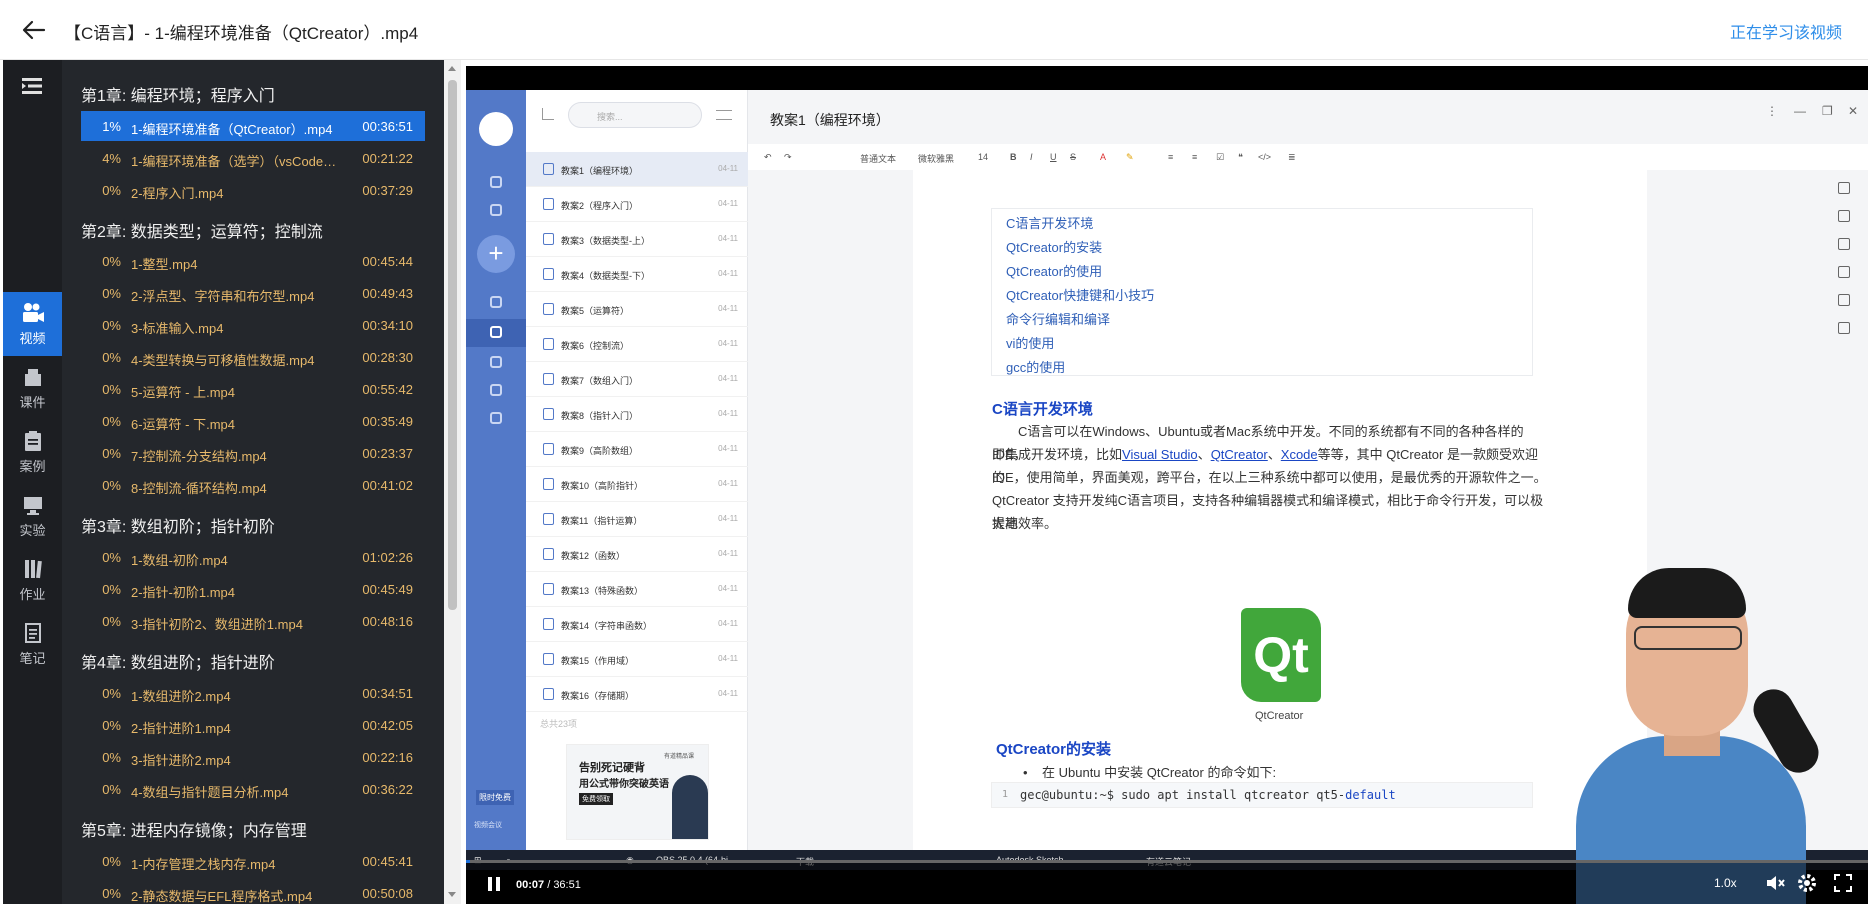 The width and height of the screenshot is (1868, 904). Describe the element at coordinates (637, 659) in the screenshot. I see `video-note-item: 教案15（作用域） 04-11` at that location.